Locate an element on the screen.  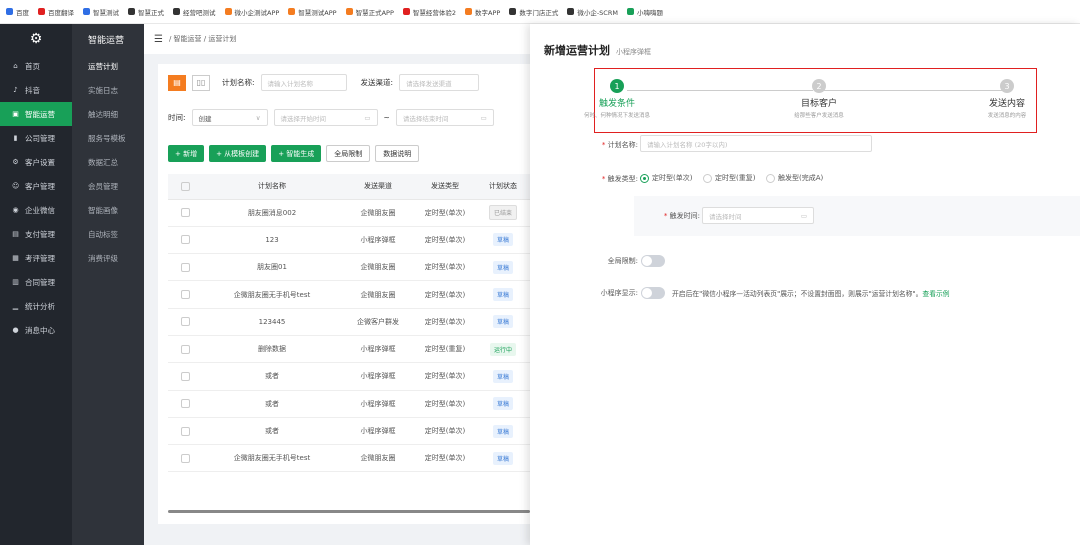
table-row: 朋友圈01 企微朋友圈 定时型(单次) 草稿 is located at coordinates (349, 267).